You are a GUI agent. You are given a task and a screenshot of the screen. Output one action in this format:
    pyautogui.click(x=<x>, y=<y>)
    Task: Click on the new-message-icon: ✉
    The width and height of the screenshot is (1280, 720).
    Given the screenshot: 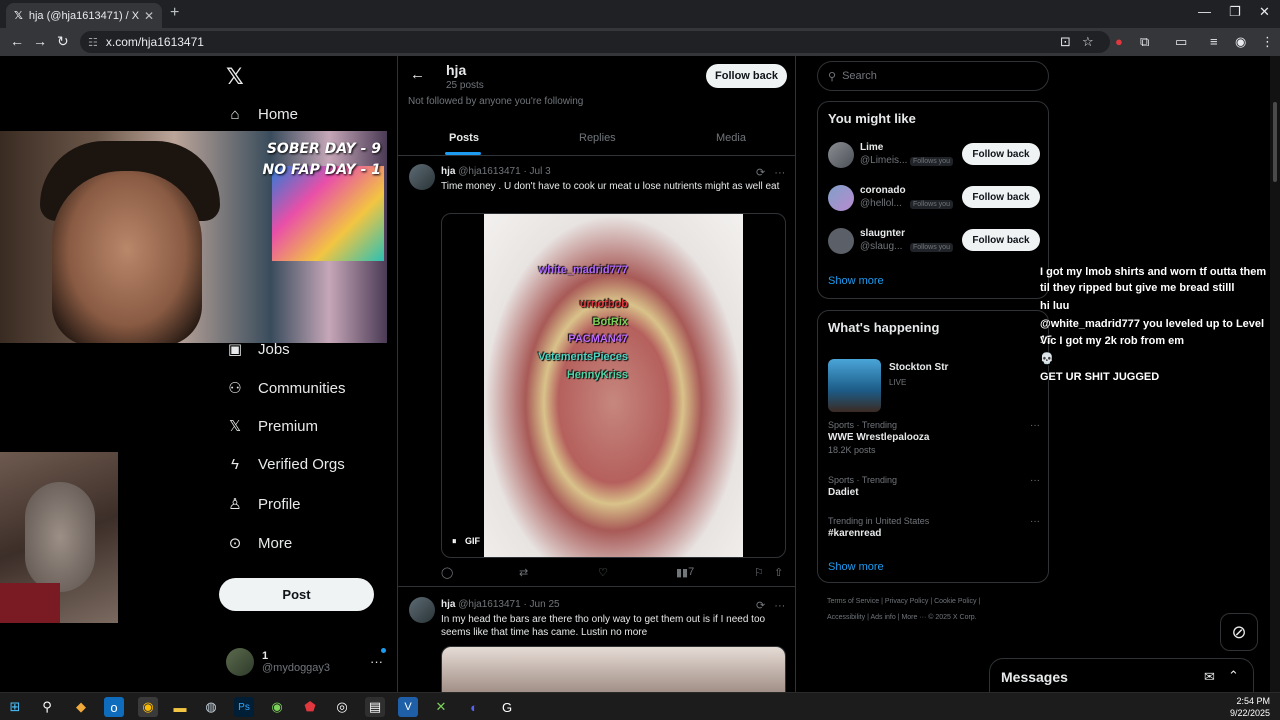 What is the action you would take?
    pyautogui.click(x=1209, y=677)
    